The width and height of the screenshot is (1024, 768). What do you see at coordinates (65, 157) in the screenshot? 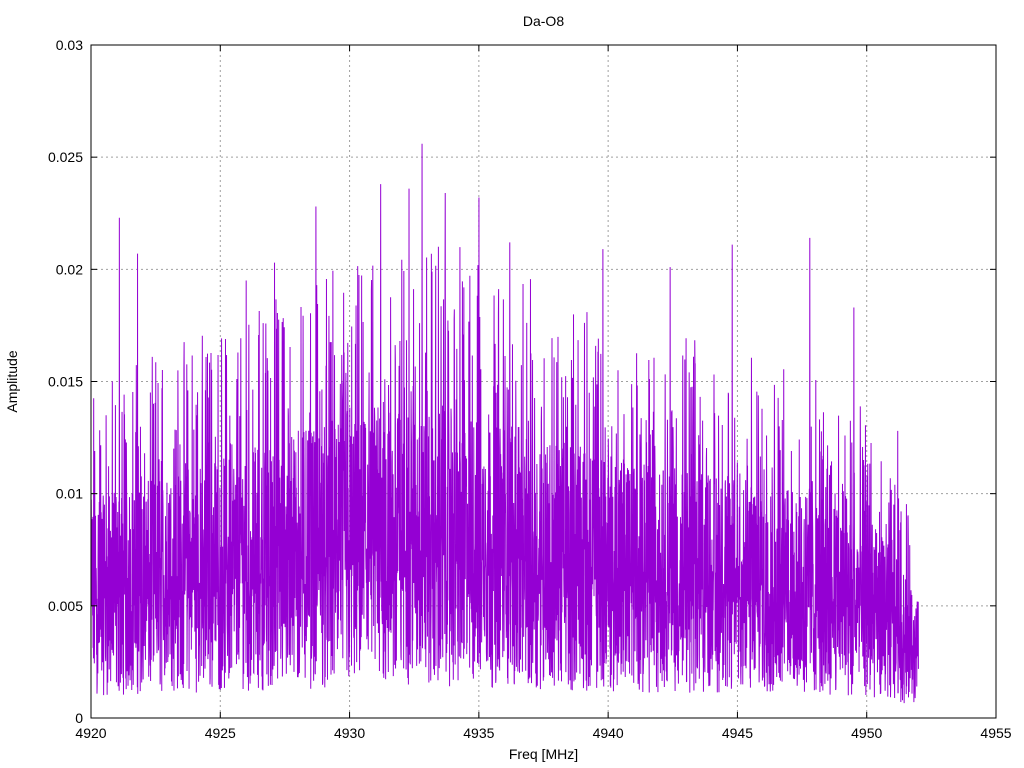
I see `y-tick-label: 0.025` at bounding box center [65, 157].